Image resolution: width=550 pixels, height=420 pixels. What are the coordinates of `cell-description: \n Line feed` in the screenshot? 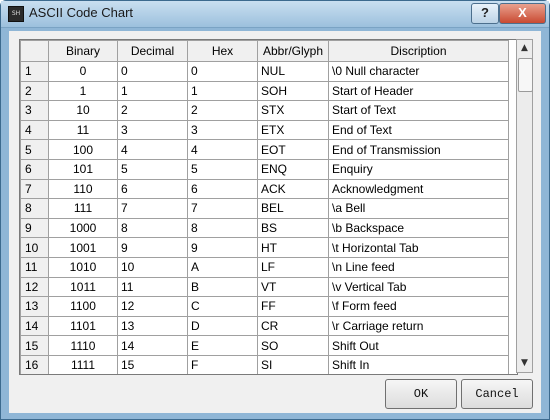 It's located at (418, 267).